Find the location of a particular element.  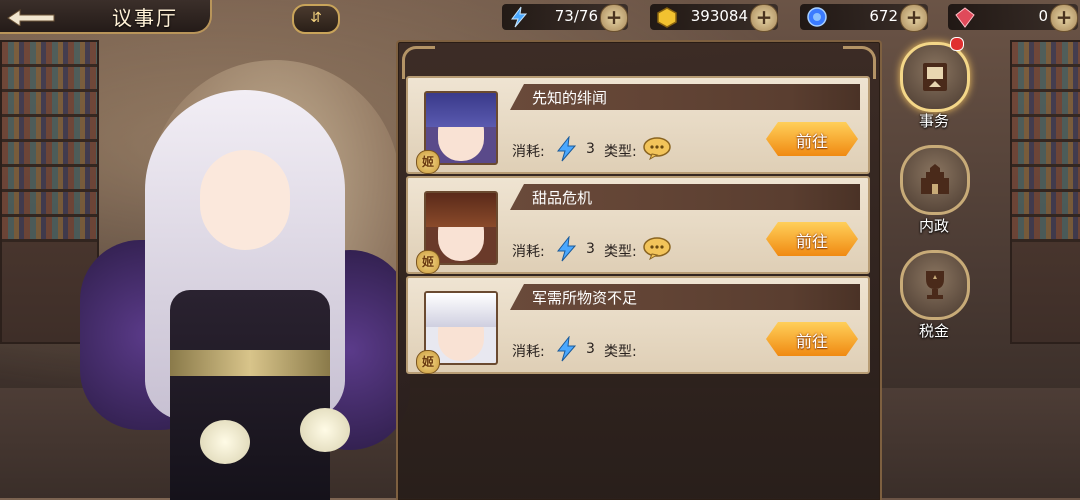

task-title-banner: 先知的绯闻 is located at coordinates (685, 97).